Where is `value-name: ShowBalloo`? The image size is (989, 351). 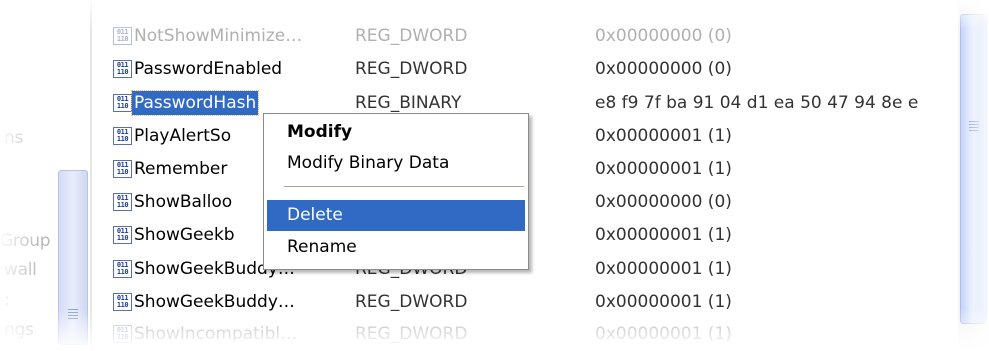 value-name: ShowBalloo is located at coordinates (183, 202).